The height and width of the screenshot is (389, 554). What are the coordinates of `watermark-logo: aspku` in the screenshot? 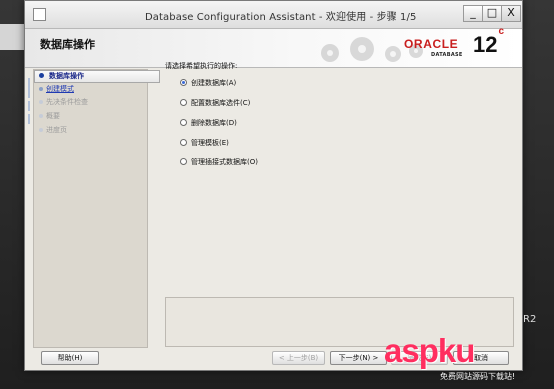 It's located at (429, 350).